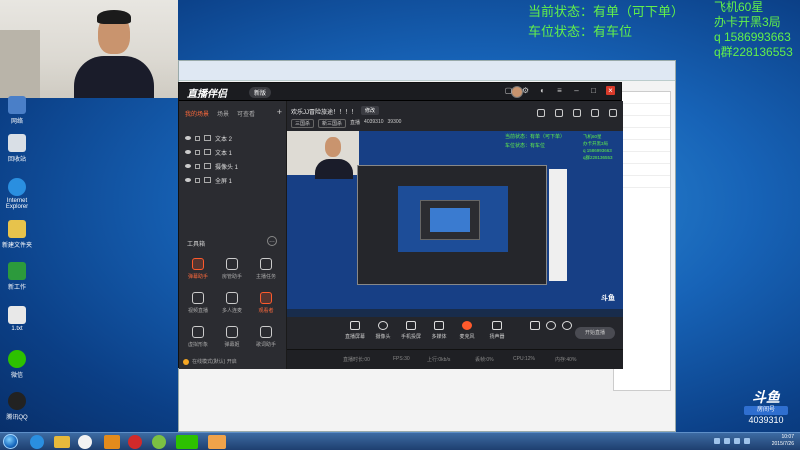 Image resolution: width=800 pixels, height=450 pixels. Describe the element at coordinates (196, 245) in the screenshot. I see `toolbox-title: 工具箱` at that location.